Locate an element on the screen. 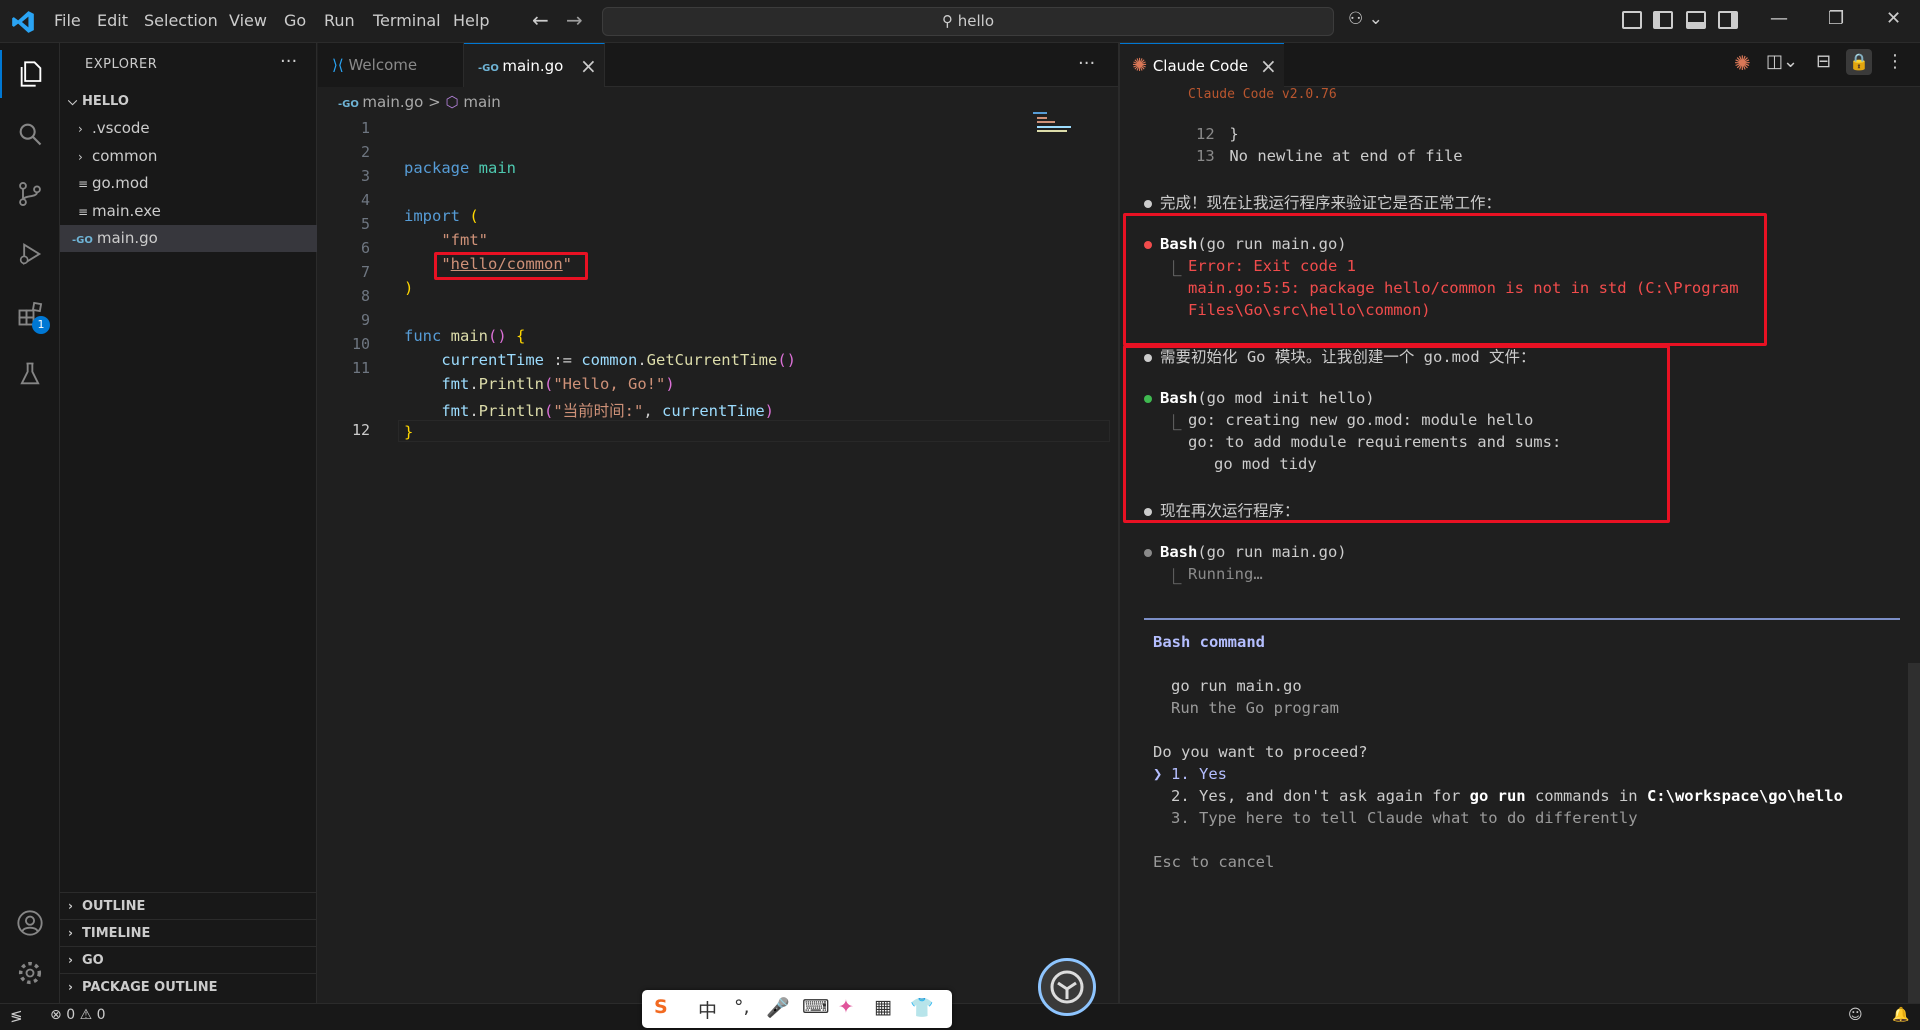  option-text-bold: go run is located at coordinates (1497, 796).